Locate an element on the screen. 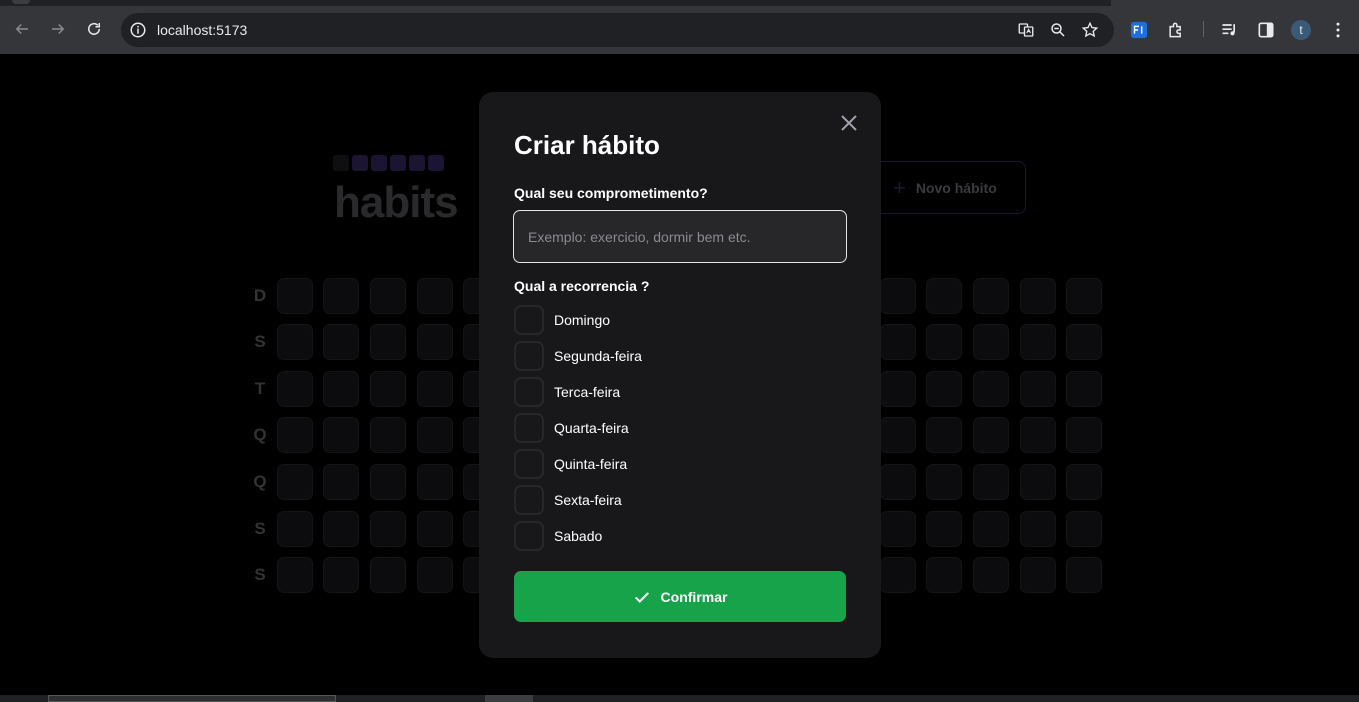 Image resolution: width=1359 pixels, height=702 pixels. weekday-checkbox-0: Domingo is located at coordinates (562, 320).